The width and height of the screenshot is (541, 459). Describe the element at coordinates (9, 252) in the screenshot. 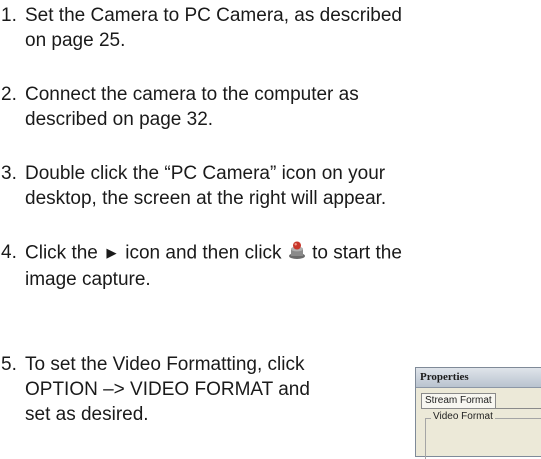

I see `step-number: 4.` at that location.